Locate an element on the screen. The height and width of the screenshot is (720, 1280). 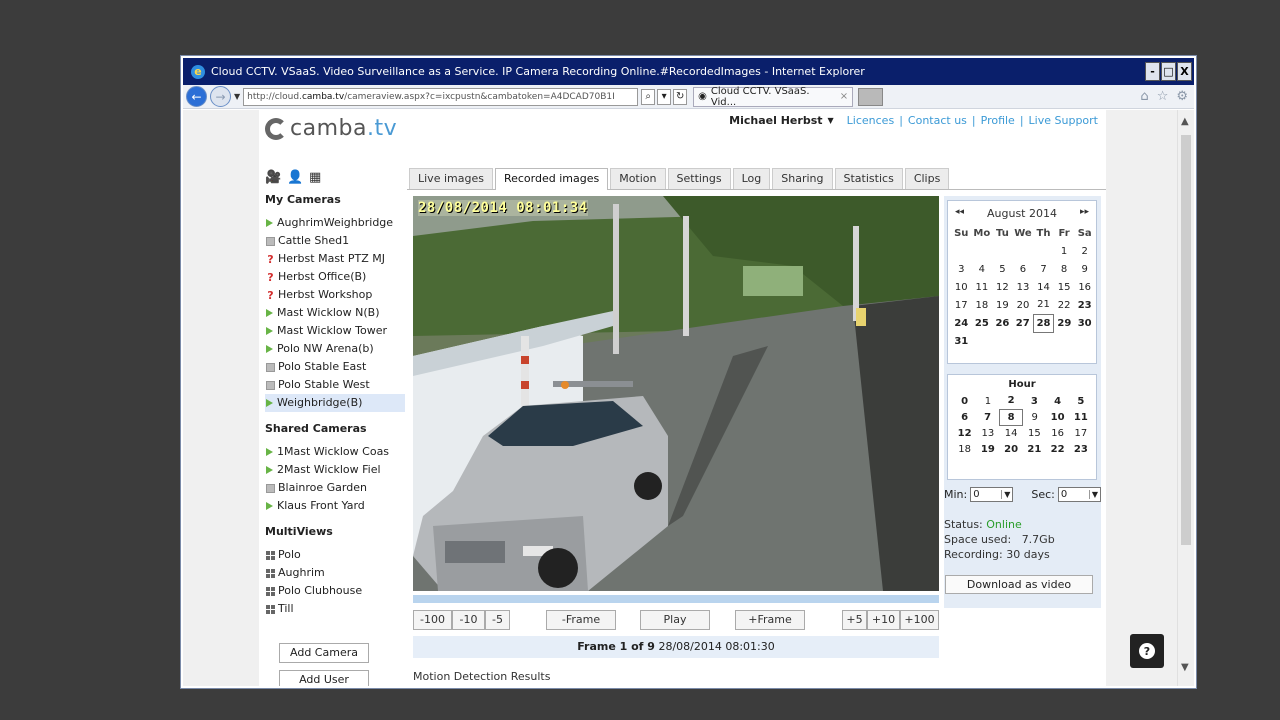
tab-recorded-images: Recorded images is located at coordinates (551, 179).